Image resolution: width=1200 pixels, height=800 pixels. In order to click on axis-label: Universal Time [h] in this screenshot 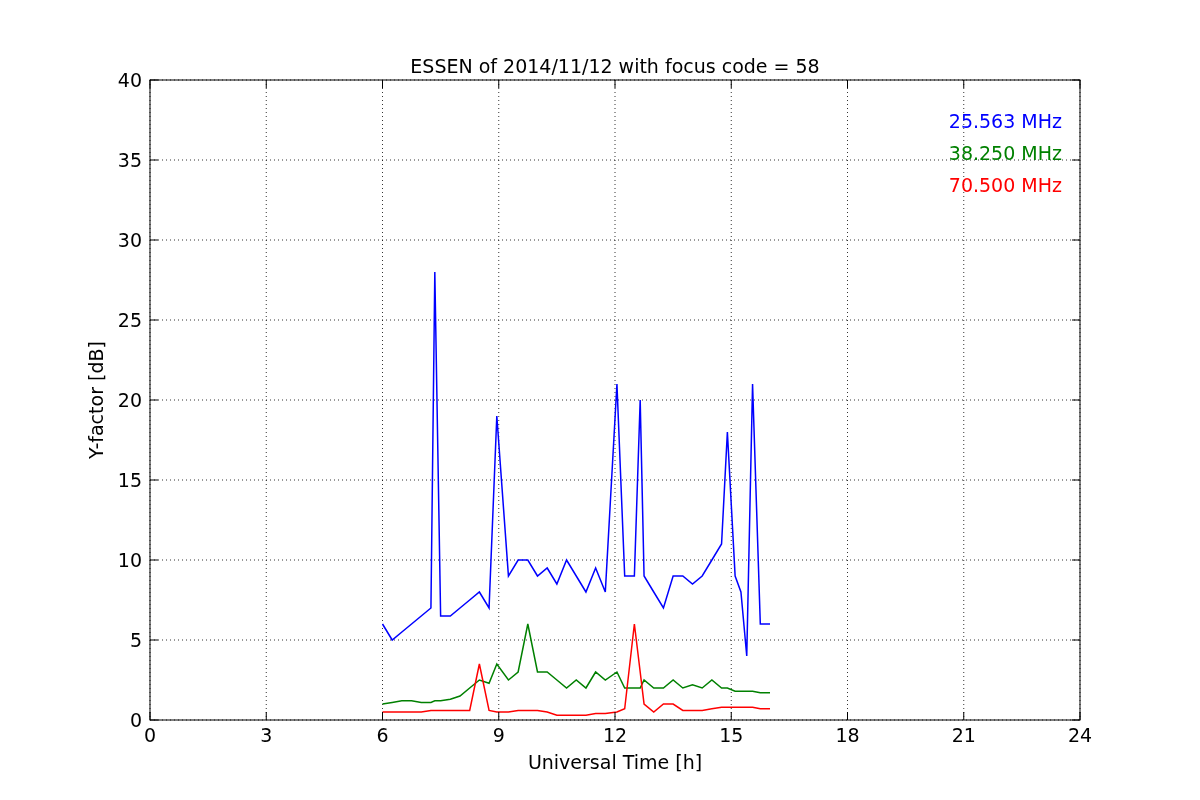, I will do `click(615, 762)`.